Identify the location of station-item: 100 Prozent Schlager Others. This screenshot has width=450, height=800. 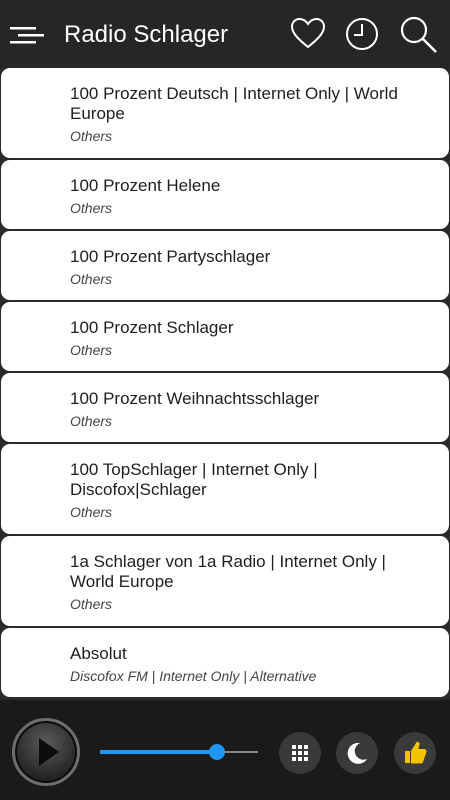
(225, 336).